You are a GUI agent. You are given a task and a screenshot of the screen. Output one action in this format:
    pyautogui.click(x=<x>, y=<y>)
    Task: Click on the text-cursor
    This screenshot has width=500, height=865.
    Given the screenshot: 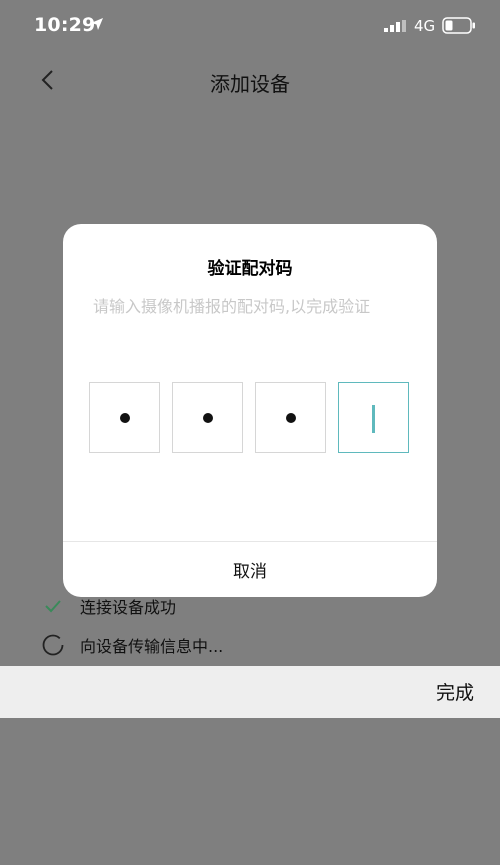 What is the action you would take?
    pyautogui.click(x=373, y=419)
    